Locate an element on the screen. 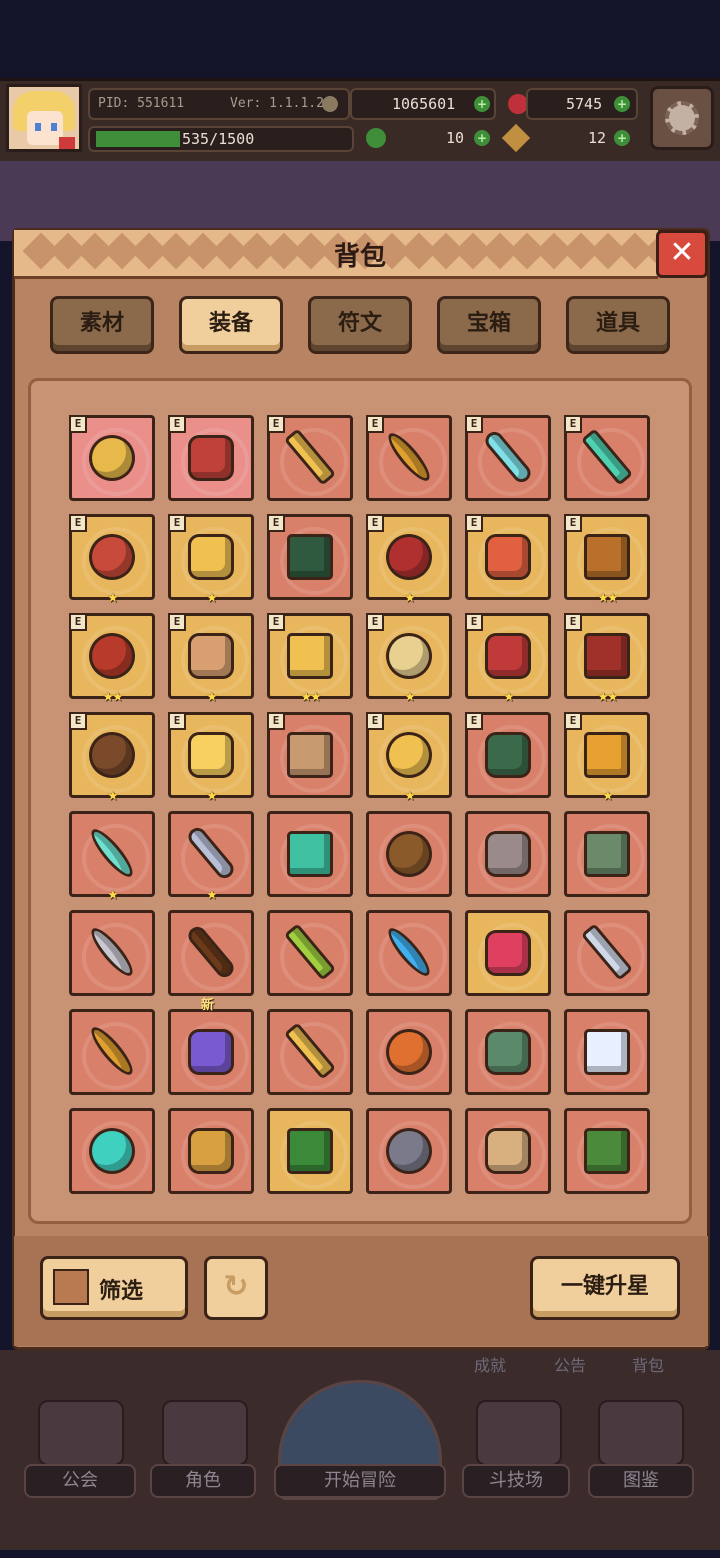 Image resolution: width=720 pixels, height=1558 pixels. star-rating: ★ is located at coordinates (410, 598).